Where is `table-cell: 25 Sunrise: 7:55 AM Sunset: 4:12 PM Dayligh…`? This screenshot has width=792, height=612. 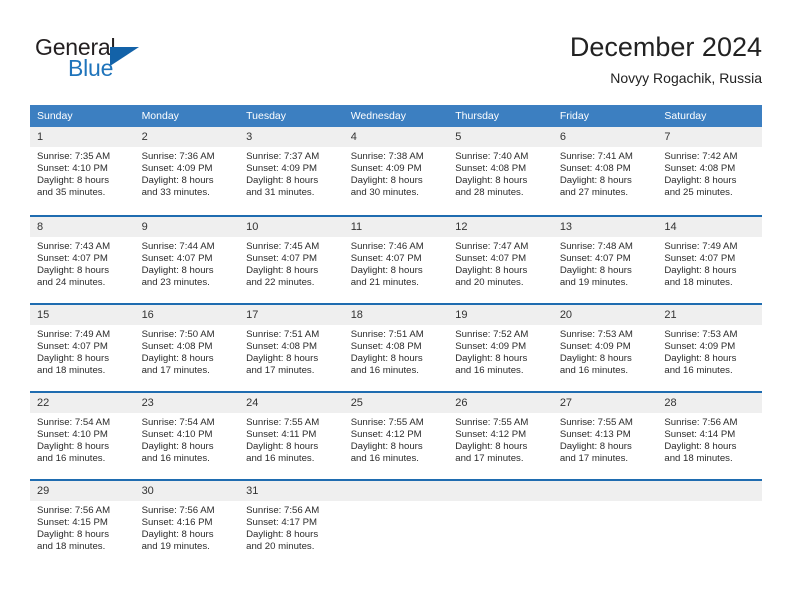 table-cell: 25 Sunrise: 7:55 AM Sunset: 4:12 PM Dayligh… is located at coordinates (396, 435).